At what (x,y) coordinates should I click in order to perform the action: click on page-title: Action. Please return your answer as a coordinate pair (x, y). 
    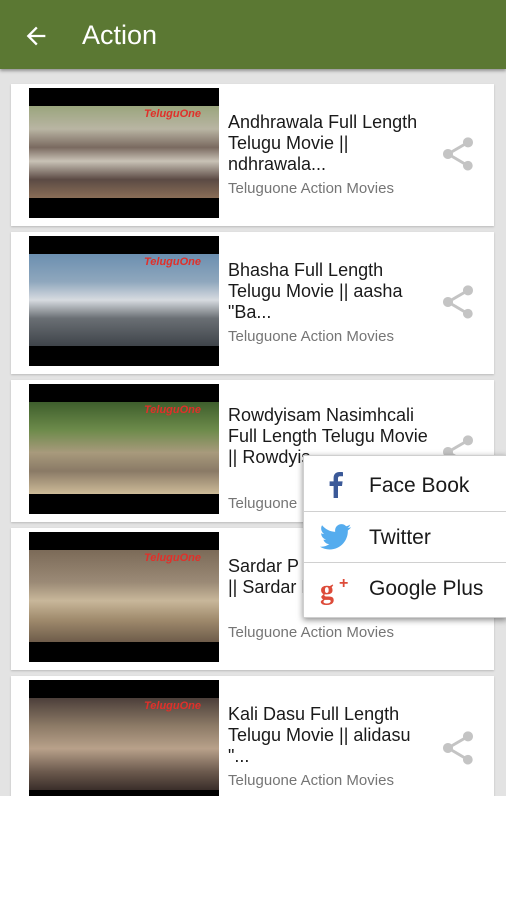
    Looking at the image, I should click on (120, 35).